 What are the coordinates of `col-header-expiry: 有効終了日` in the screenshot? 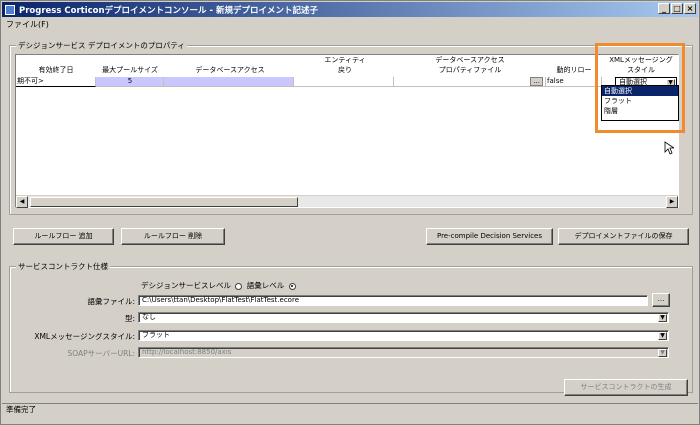 It's located at (56, 70).